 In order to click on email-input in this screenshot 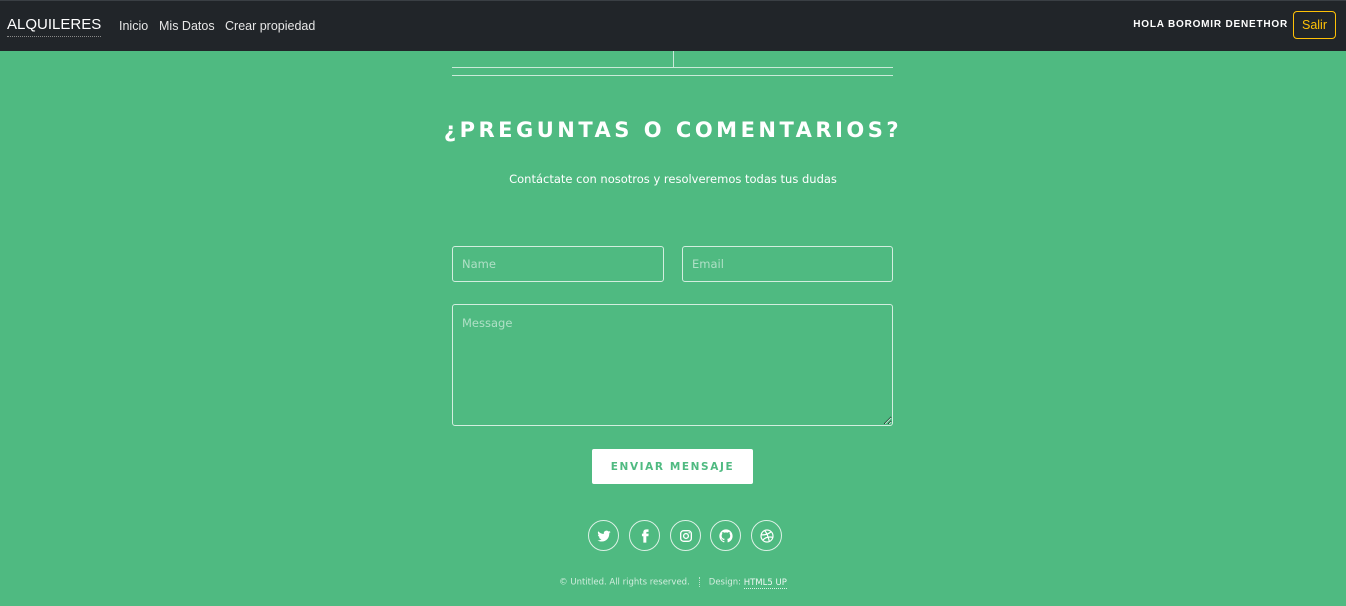, I will do `click(787, 264)`.